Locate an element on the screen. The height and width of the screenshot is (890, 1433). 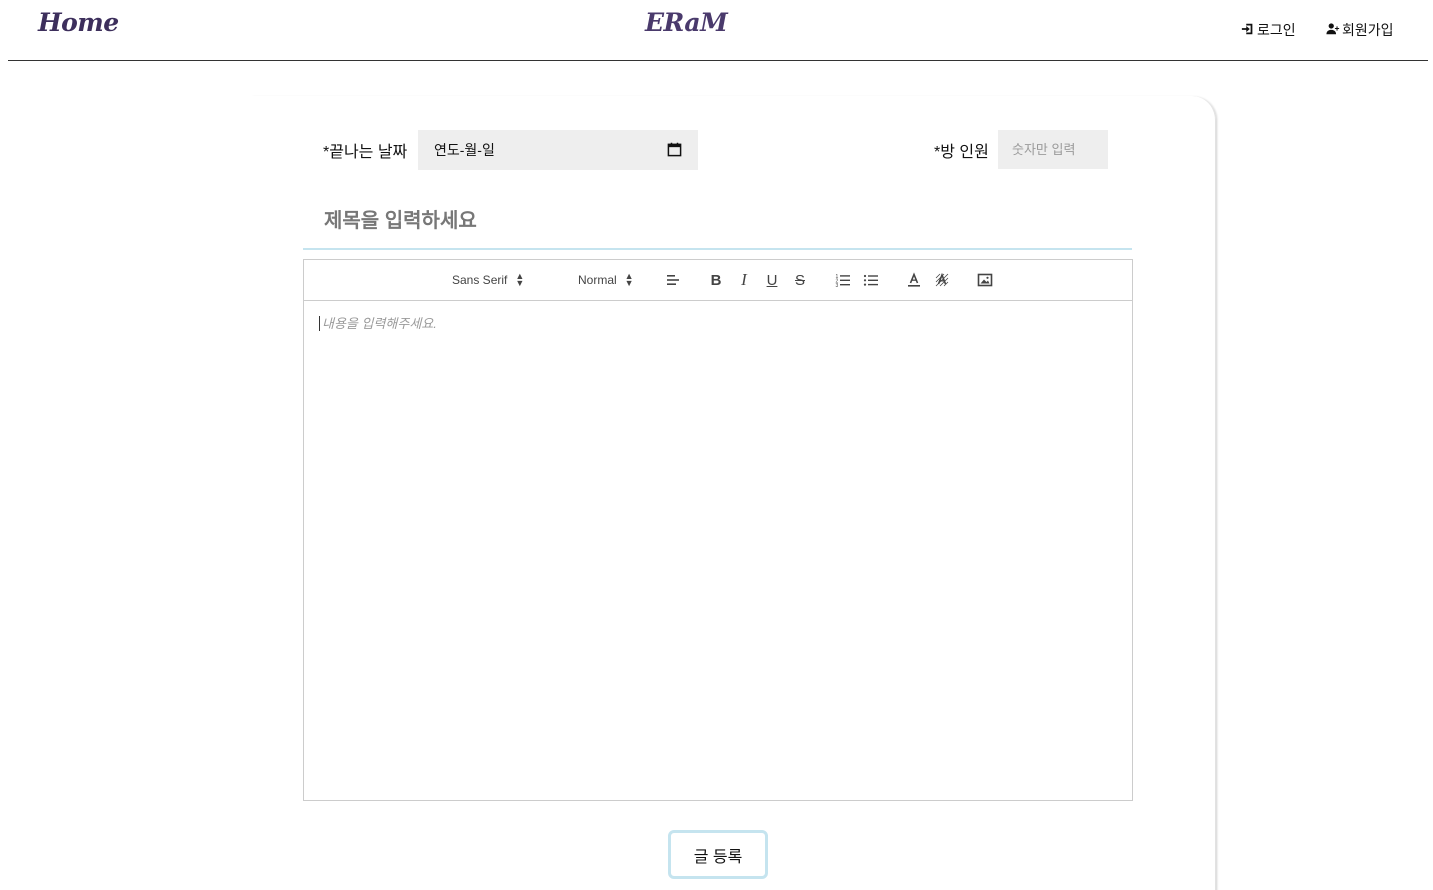
end-date-label: *끝나는 날짜 is located at coordinates (365, 152).